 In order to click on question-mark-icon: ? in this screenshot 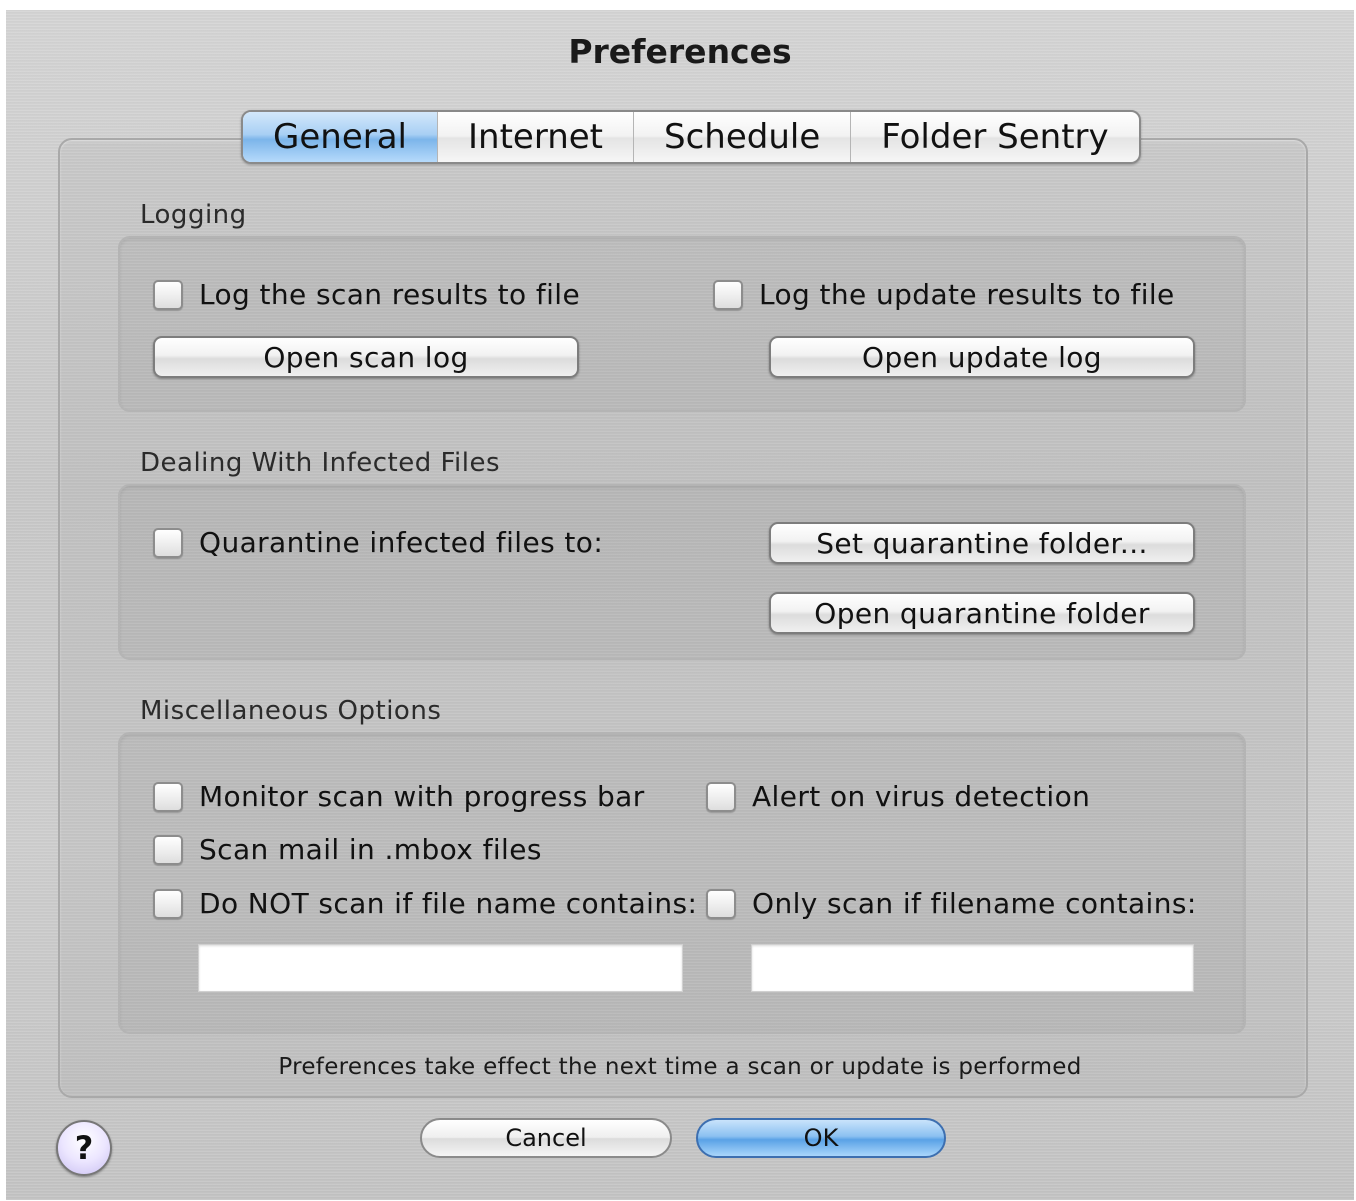, I will do `click(84, 1148)`.